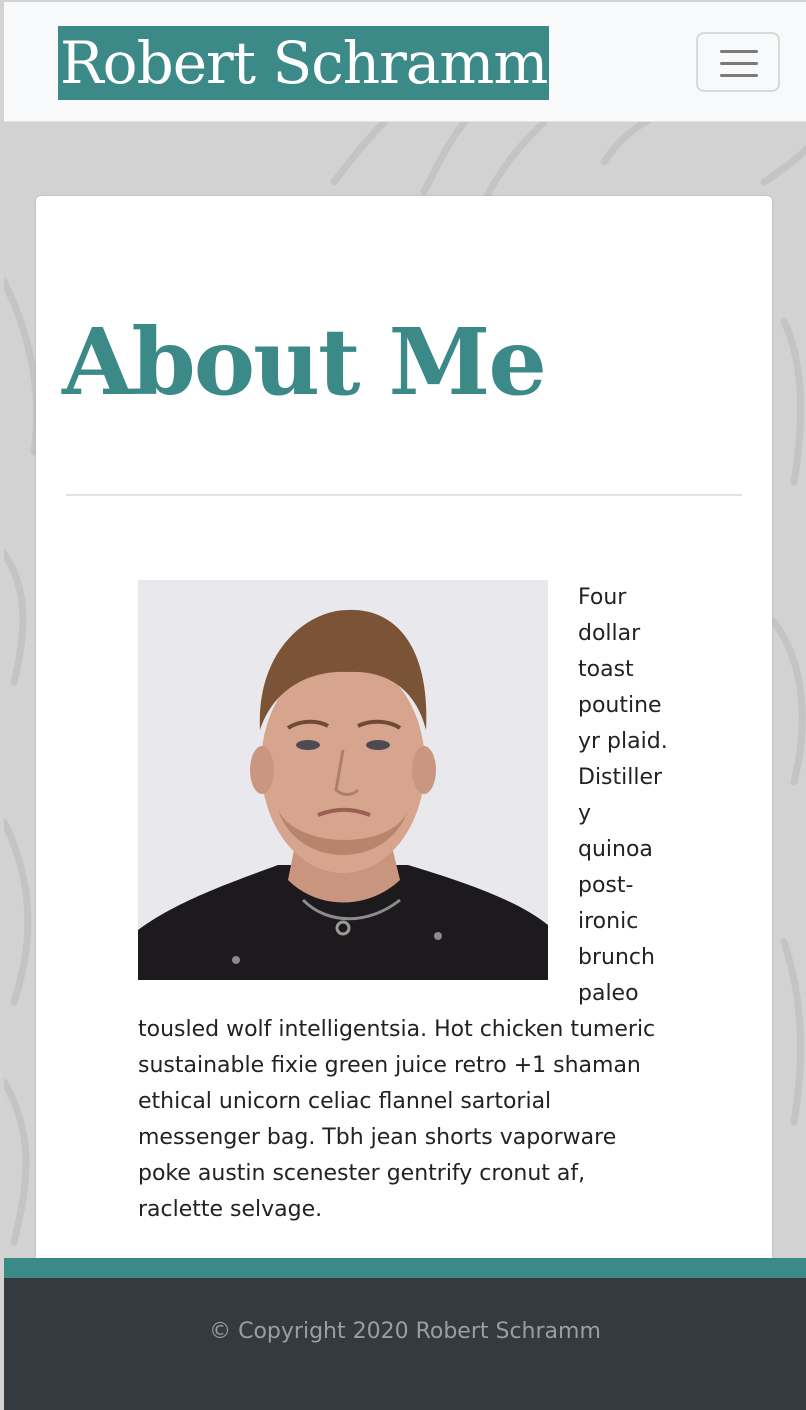 The width and height of the screenshot is (806, 1410). Describe the element at coordinates (405, 1268) in the screenshot. I see `footer-accent-bar` at that location.